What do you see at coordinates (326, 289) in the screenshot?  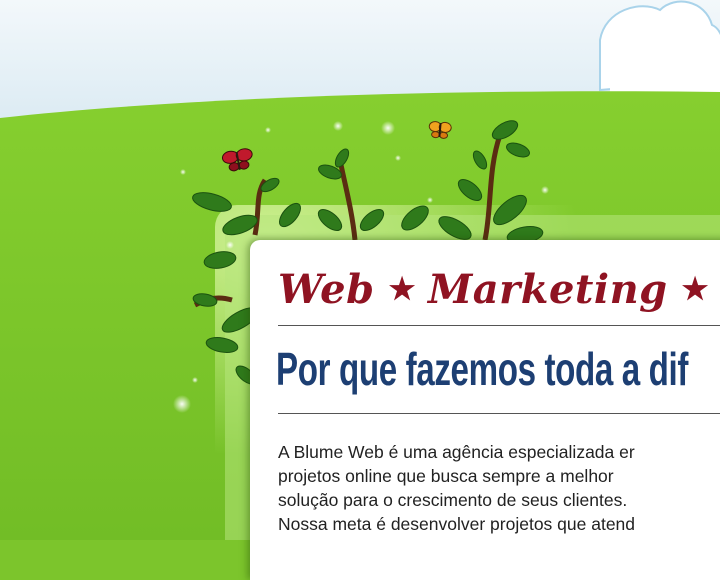 I see `tagline-word-web: Web` at bounding box center [326, 289].